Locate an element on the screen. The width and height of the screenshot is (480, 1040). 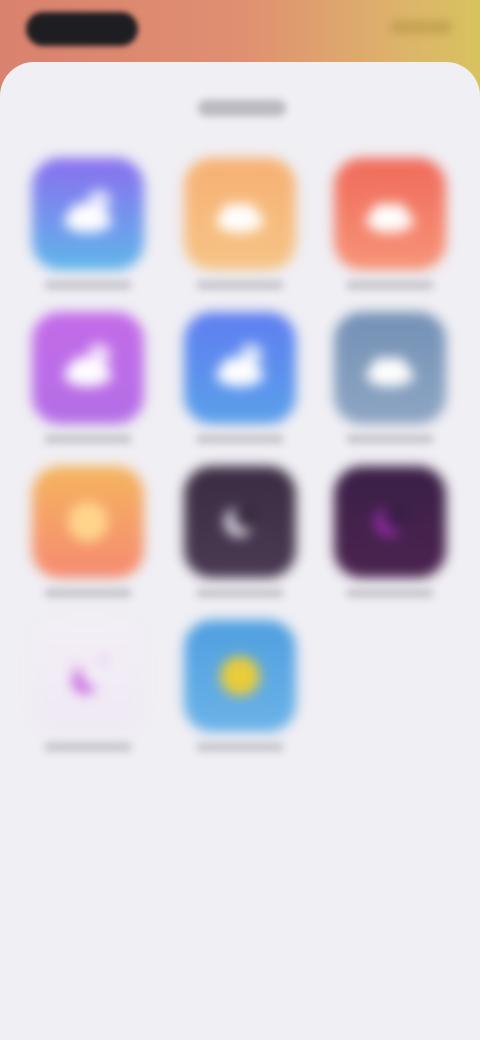
time-pill is located at coordinates (82, 29).